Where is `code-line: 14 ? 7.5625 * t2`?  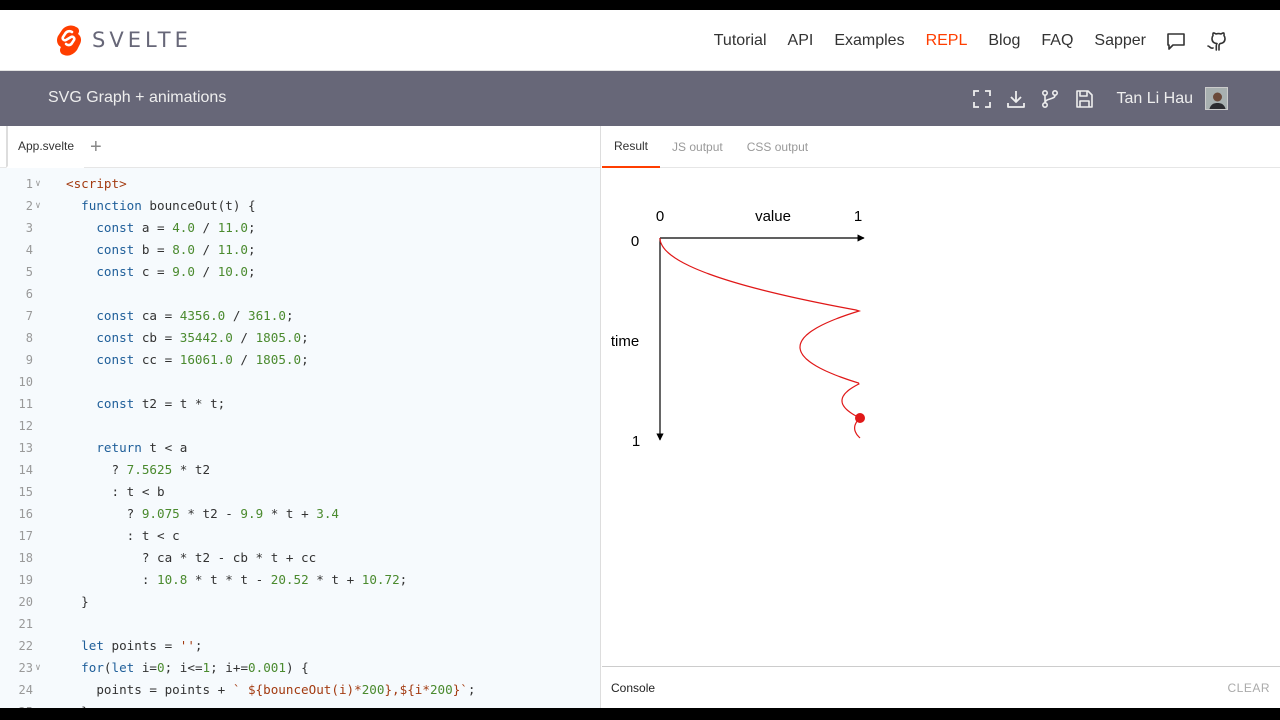 code-line: 14 ? 7.5625 * t2 is located at coordinates (300, 470).